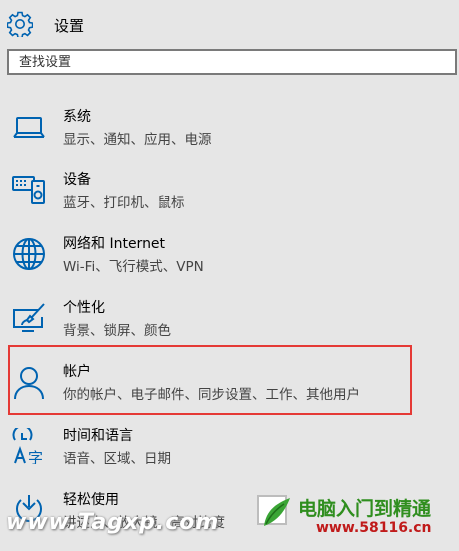  Describe the element at coordinates (35, 456) in the screenshot. I see `svg-text: 字` at that location.